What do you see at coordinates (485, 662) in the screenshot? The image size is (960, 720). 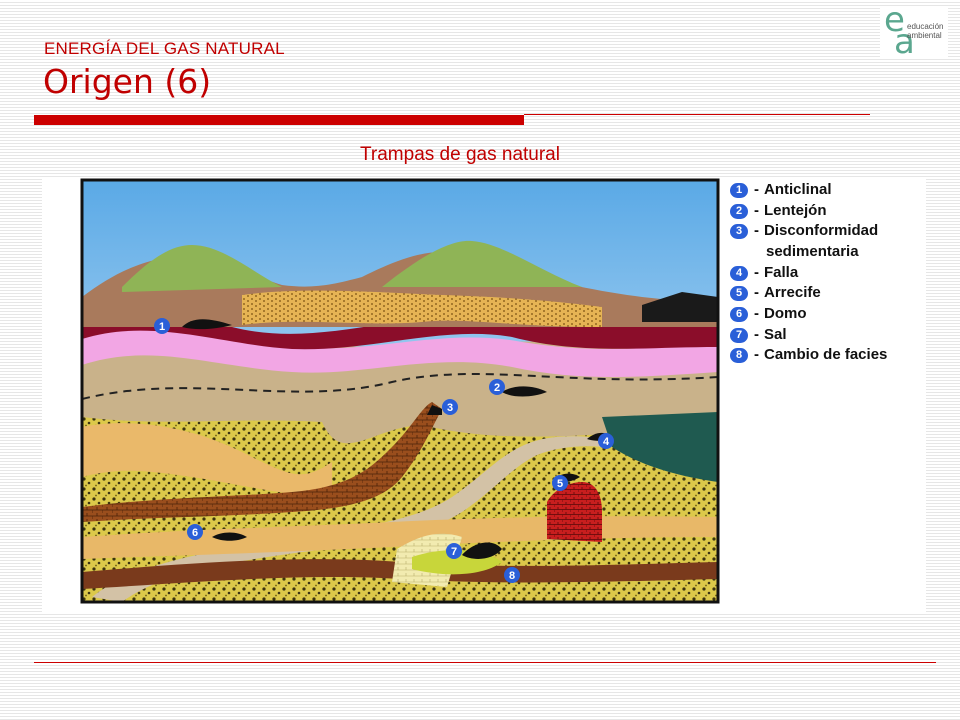 I see `footer-divider` at bounding box center [485, 662].